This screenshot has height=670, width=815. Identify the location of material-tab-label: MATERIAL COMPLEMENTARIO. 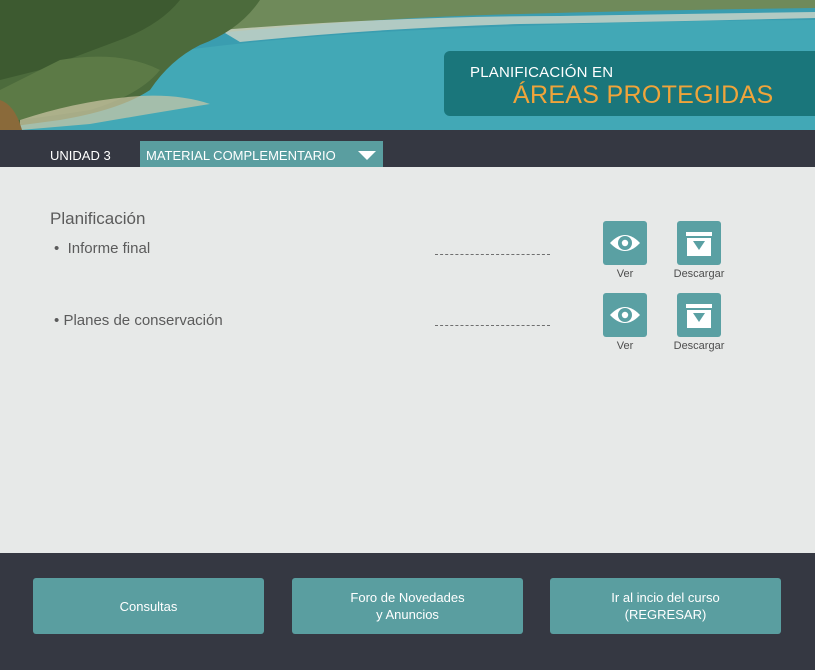
(241, 155).